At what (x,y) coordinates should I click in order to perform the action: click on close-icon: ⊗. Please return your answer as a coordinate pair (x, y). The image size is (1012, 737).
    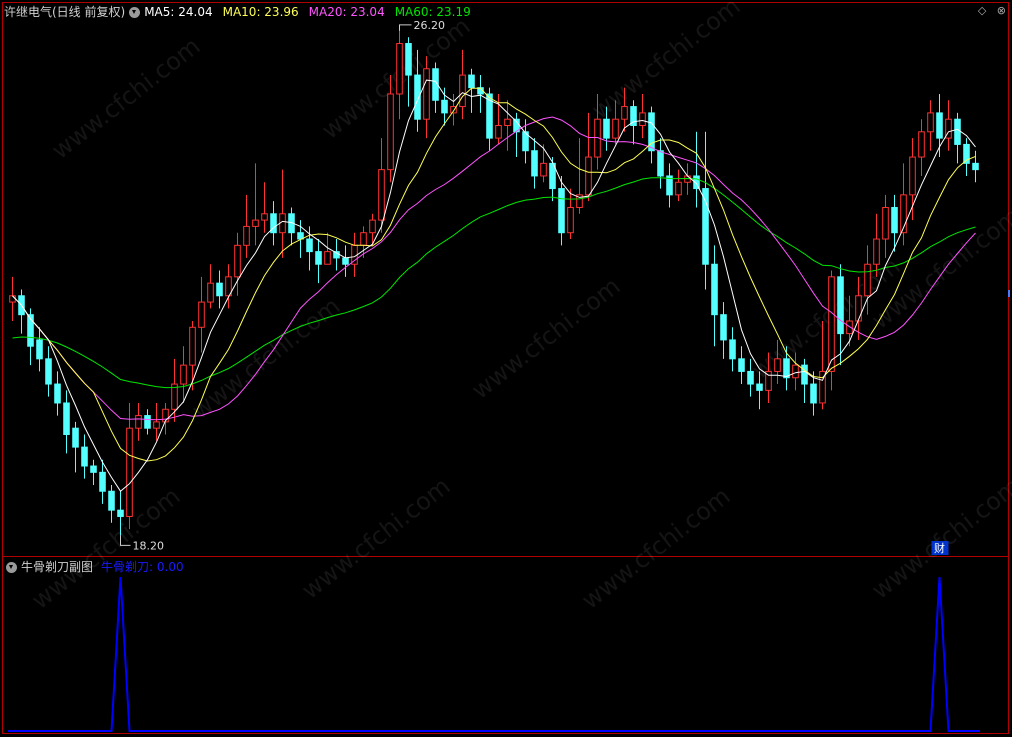
    Looking at the image, I should click on (1001, 10).